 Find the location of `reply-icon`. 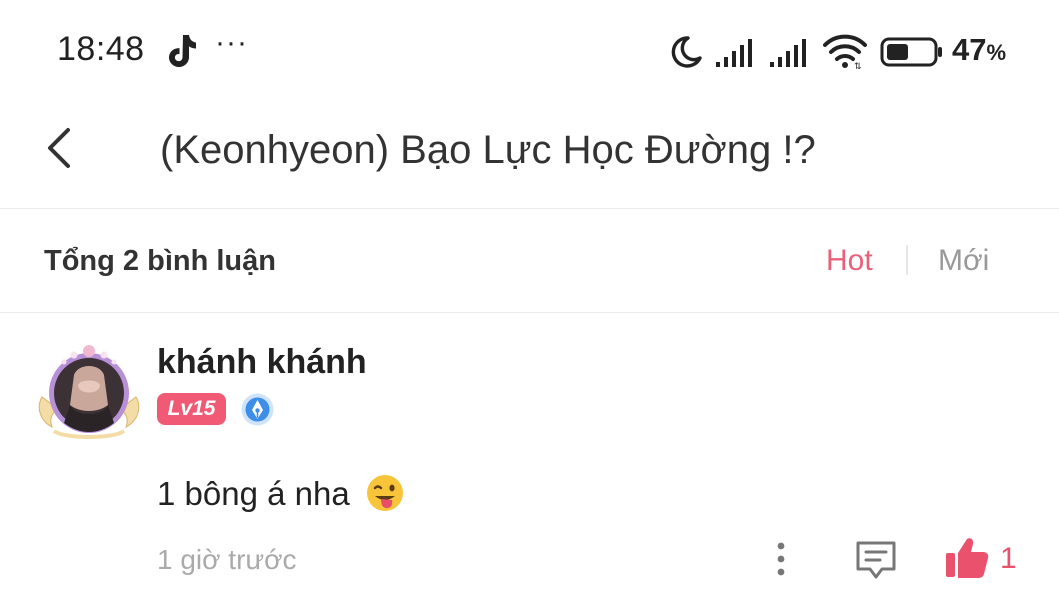

reply-icon is located at coordinates (876, 559).